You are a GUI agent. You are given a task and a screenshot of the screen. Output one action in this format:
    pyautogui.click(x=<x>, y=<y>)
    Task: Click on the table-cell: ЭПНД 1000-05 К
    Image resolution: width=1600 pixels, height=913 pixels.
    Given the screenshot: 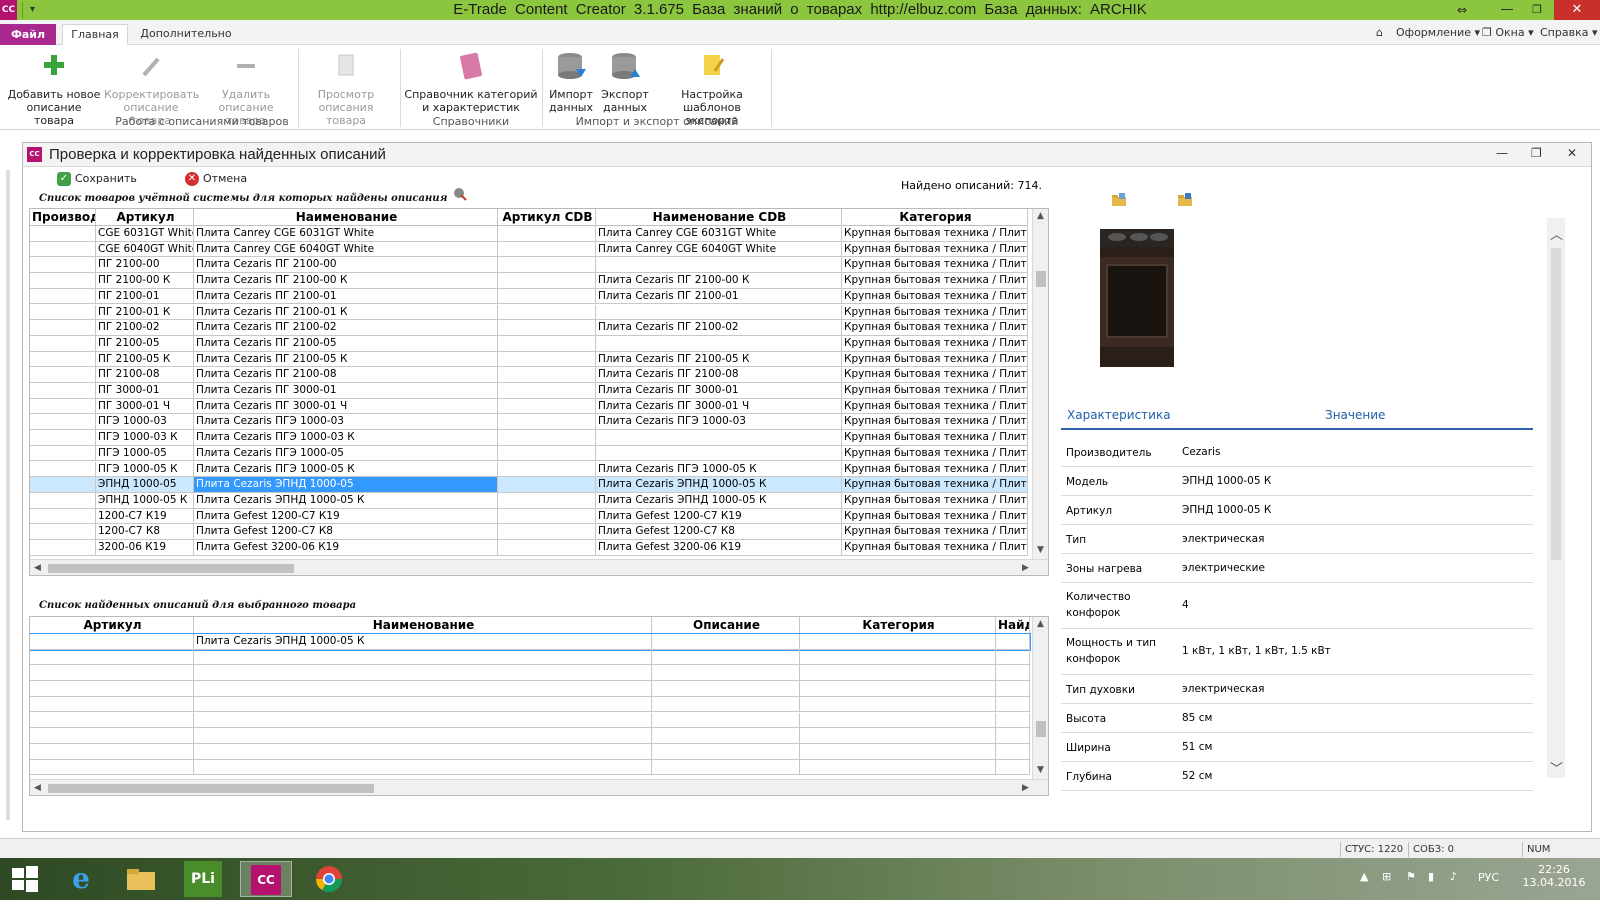 What is the action you would take?
    pyautogui.click(x=145, y=500)
    